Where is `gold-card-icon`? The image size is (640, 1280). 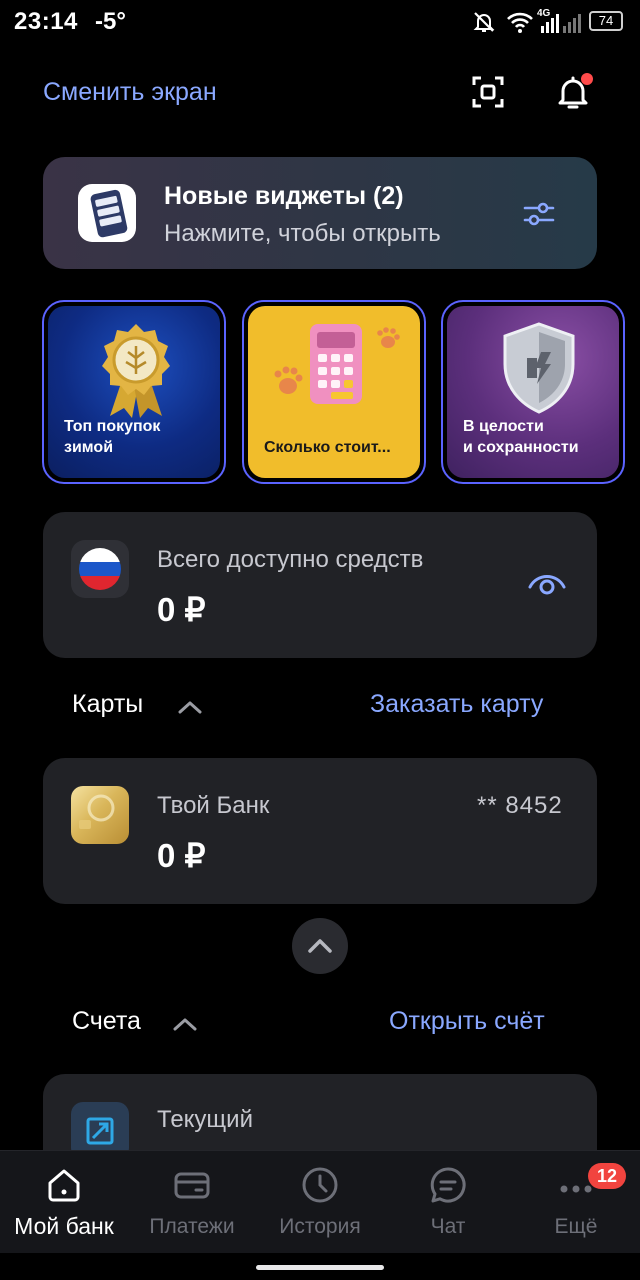
gold-card-icon is located at coordinates (100, 815).